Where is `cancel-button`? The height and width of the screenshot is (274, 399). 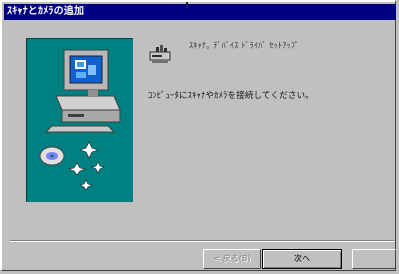
cancel-button is located at coordinates (374, 259).